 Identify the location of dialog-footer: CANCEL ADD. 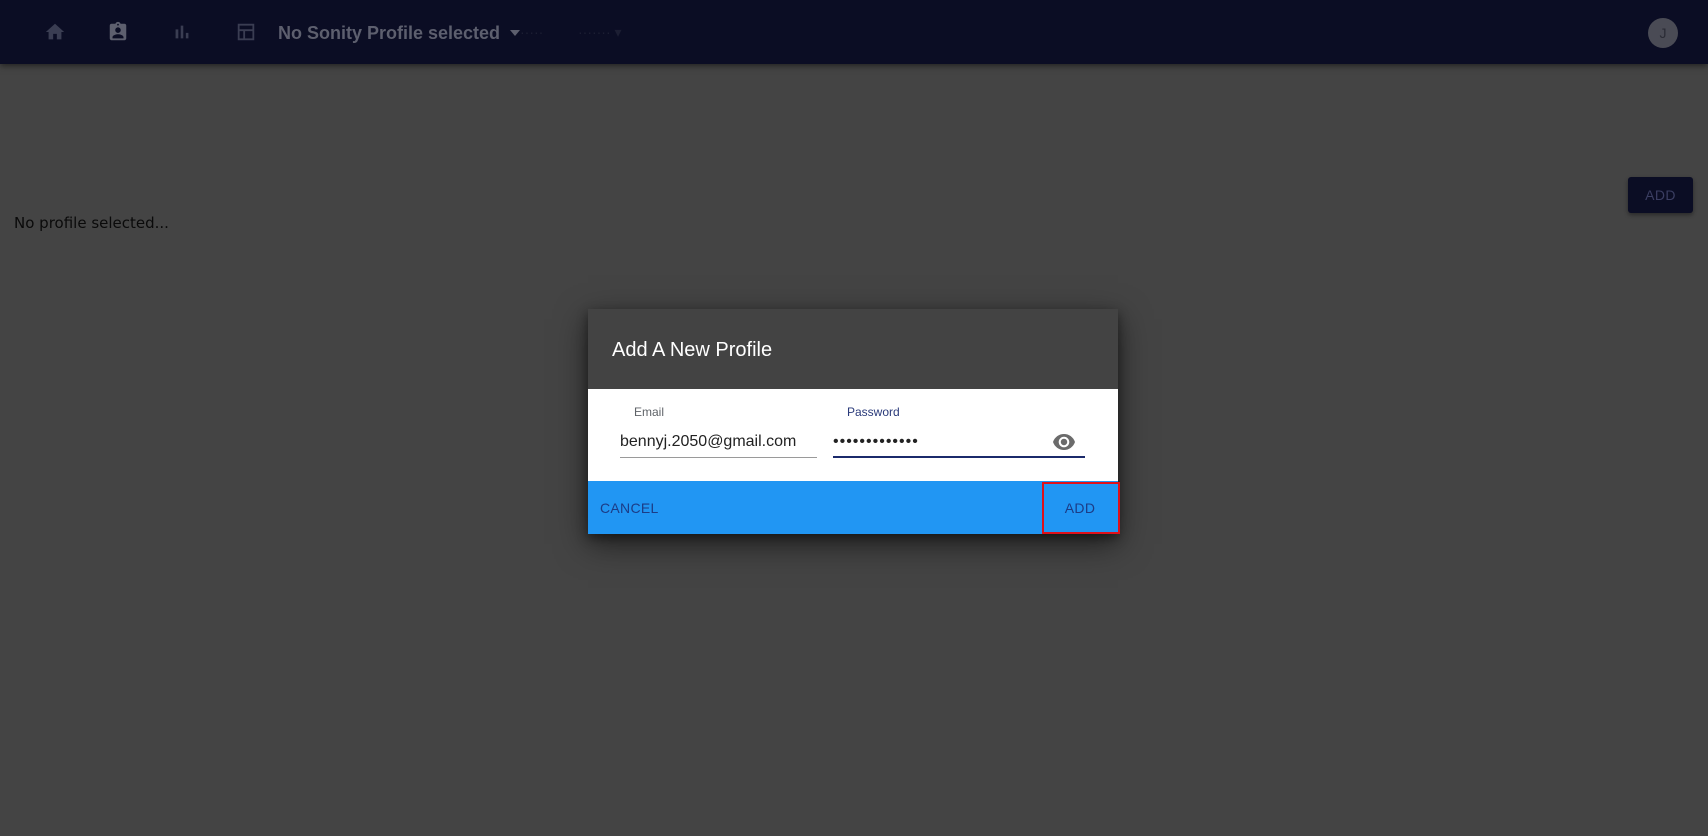
(853, 507).